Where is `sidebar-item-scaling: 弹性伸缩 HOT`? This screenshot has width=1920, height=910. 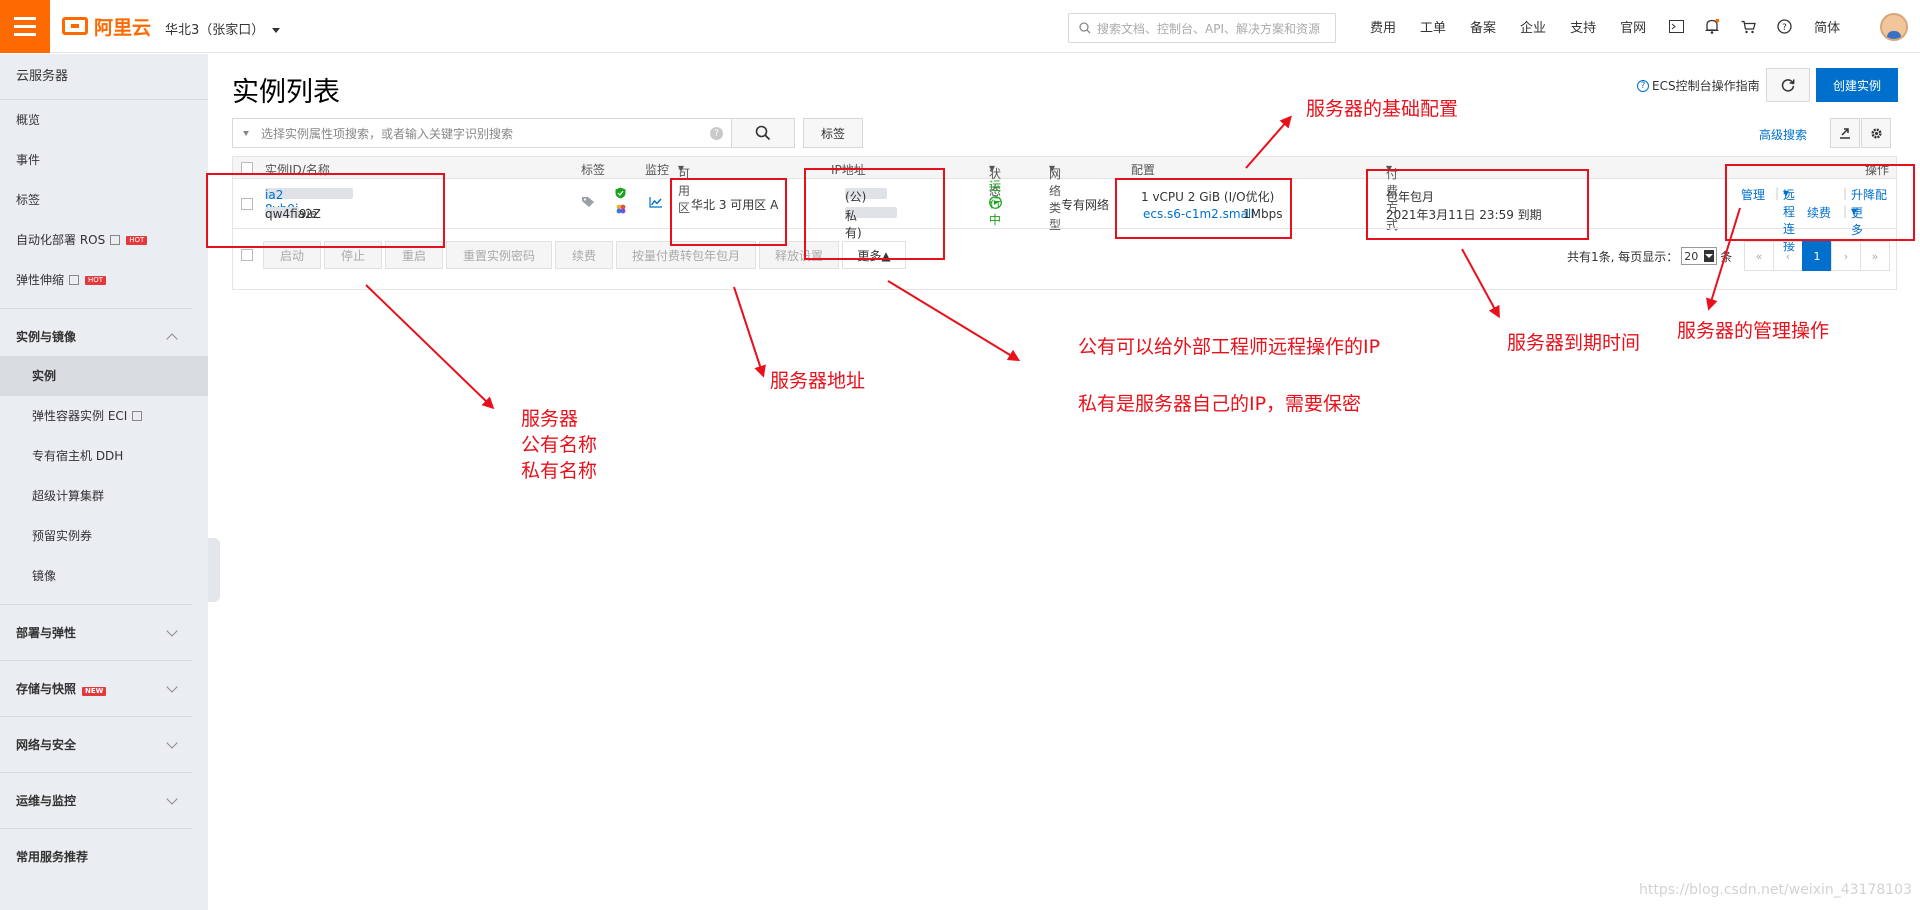 sidebar-item-scaling: 弹性伸缩 HOT is located at coordinates (104, 280).